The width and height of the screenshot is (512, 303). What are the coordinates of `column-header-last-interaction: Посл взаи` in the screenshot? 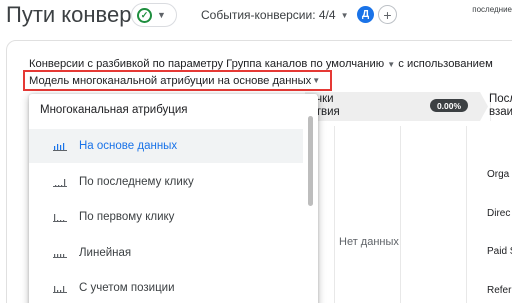 It's located at (500, 105).